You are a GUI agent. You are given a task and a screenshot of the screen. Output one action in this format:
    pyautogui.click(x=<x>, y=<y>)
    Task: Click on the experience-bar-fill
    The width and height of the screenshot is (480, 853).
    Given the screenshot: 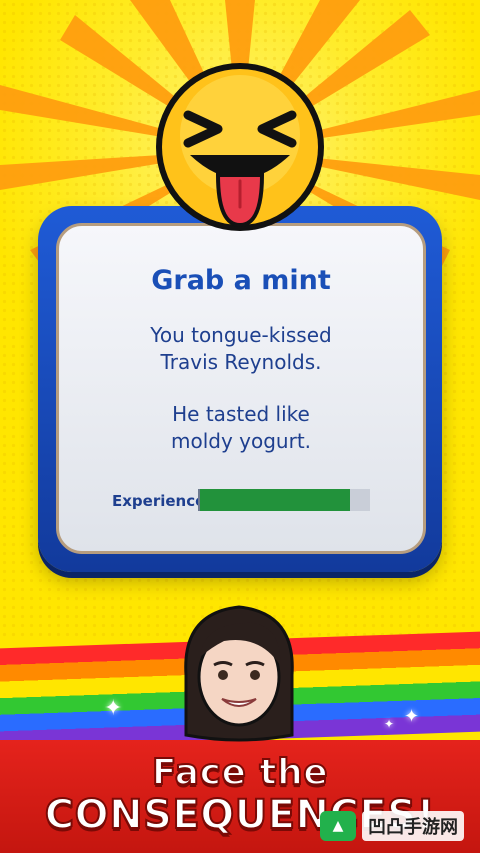 What is the action you would take?
    pyautogui.click(x=275, y=500)
    